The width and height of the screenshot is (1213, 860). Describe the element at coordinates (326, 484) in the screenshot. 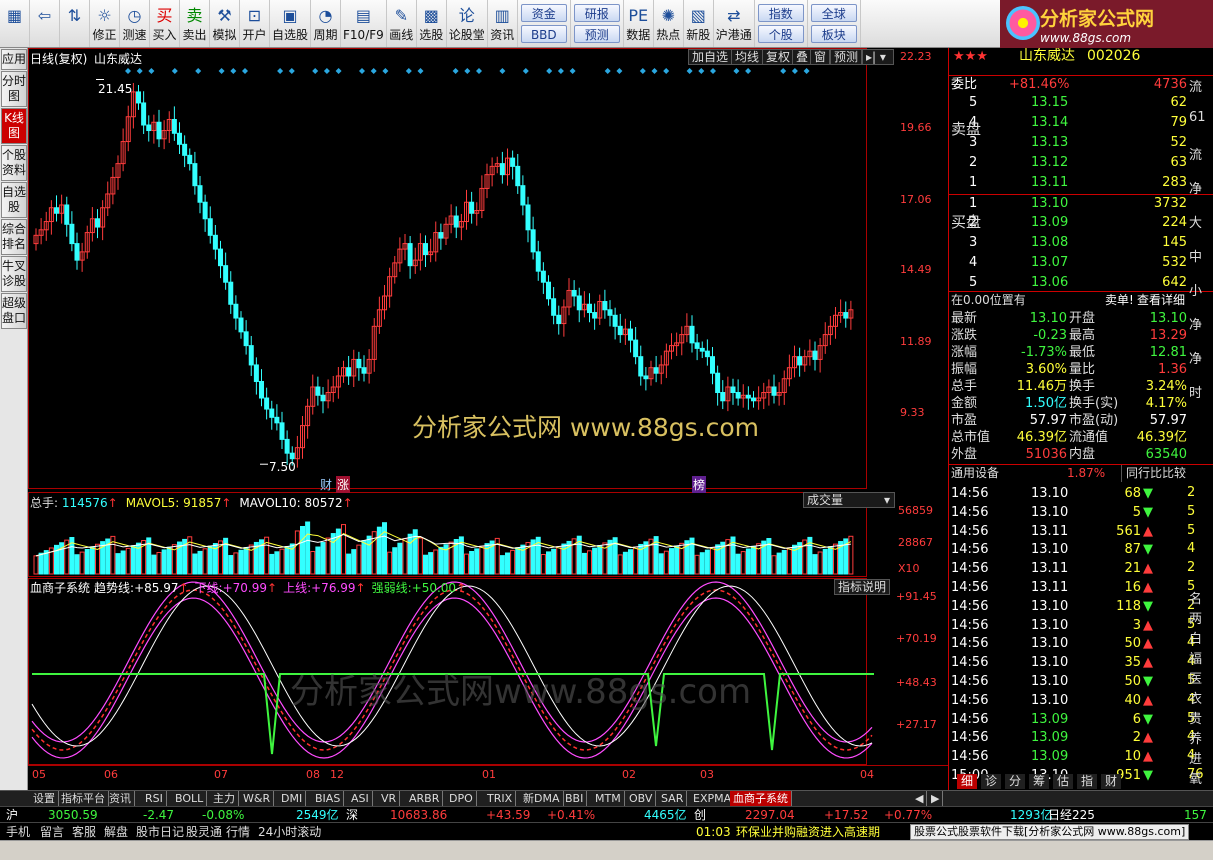

I see `event-caiwu: 财` at that location.